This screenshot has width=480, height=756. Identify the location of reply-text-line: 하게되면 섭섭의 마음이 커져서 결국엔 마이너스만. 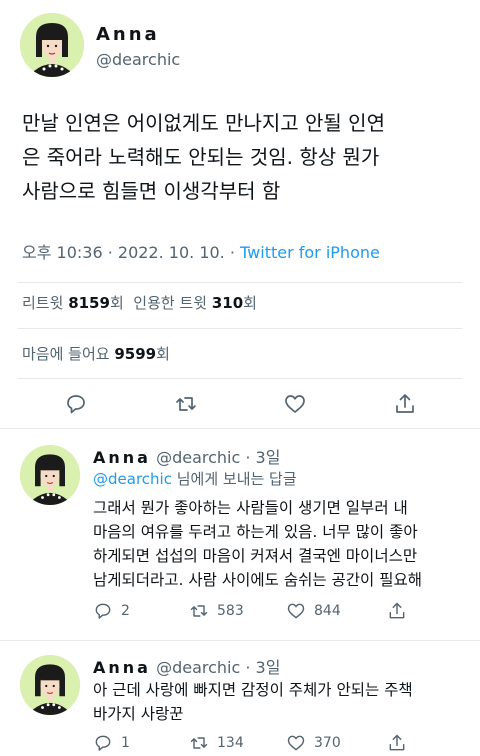
(255, 556).